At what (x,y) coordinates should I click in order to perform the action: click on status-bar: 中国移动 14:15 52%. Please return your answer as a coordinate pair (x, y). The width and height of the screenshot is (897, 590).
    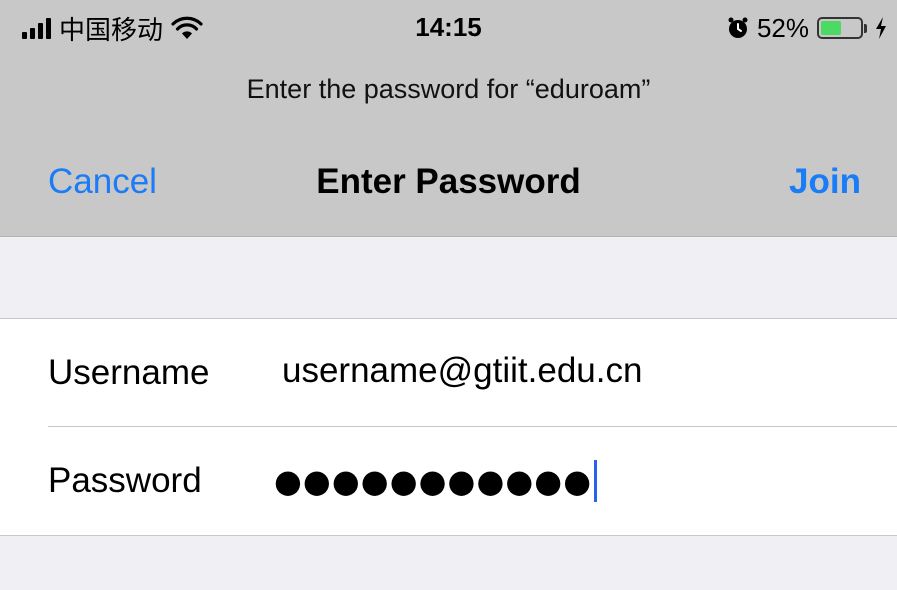
    Looking at the image, I should click on (448, 28).